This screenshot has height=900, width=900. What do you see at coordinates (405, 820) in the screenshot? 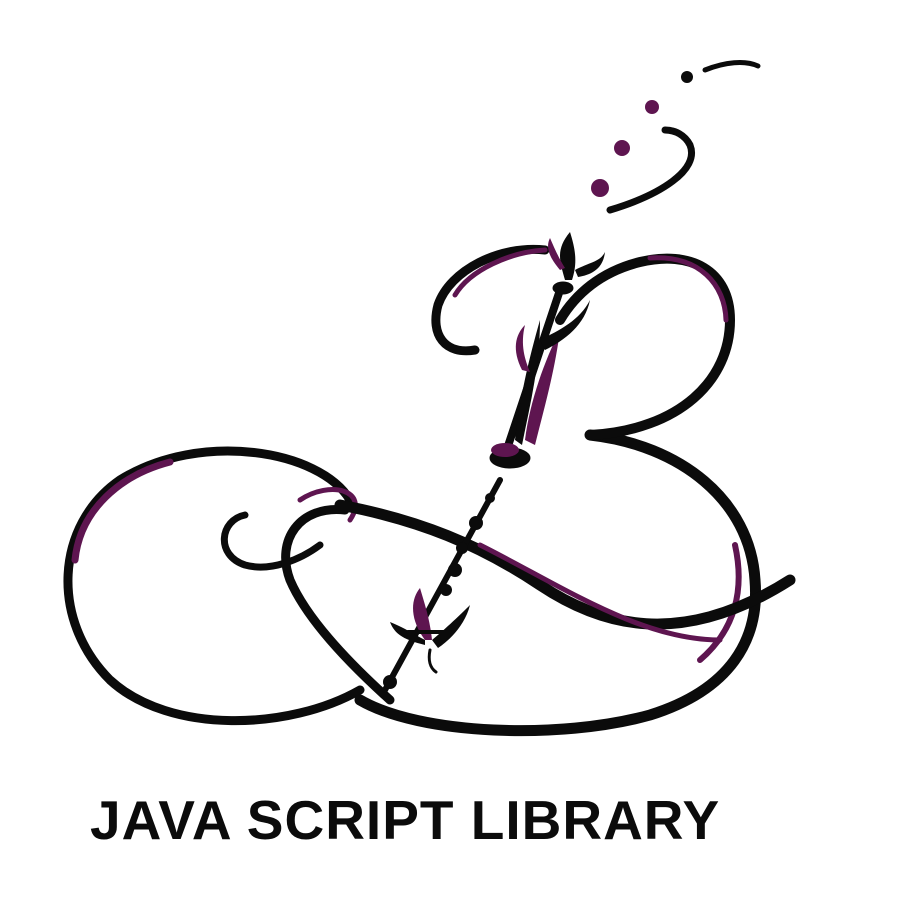
I see `library-title: JAVA SCRIPT LIBRARY` at bounding box center [405, 820].